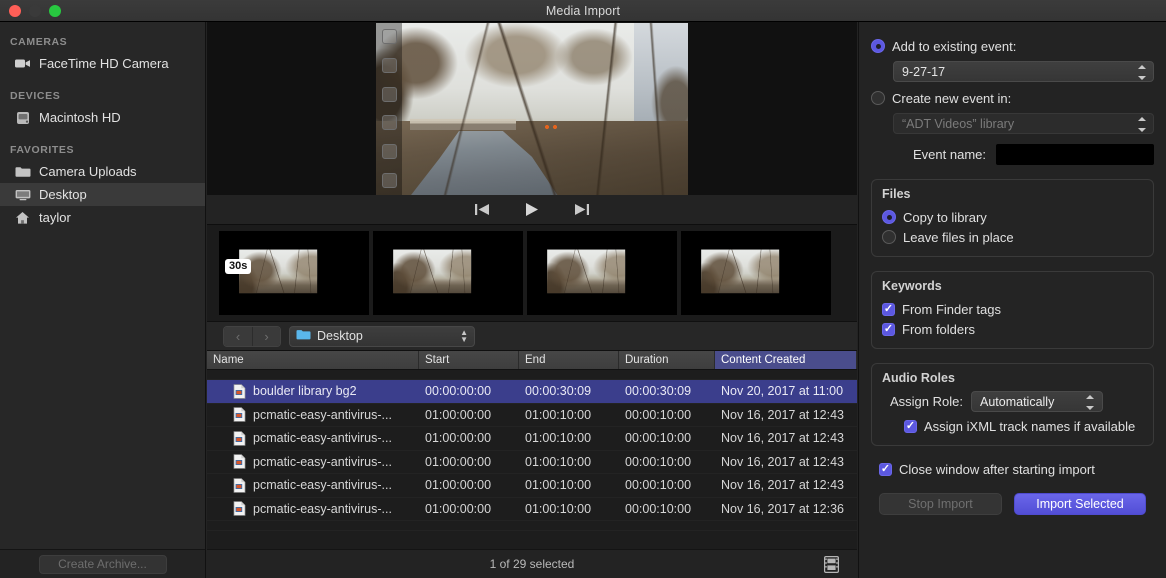  I want to click on from-folders-label: From folders, so click(938, 329).